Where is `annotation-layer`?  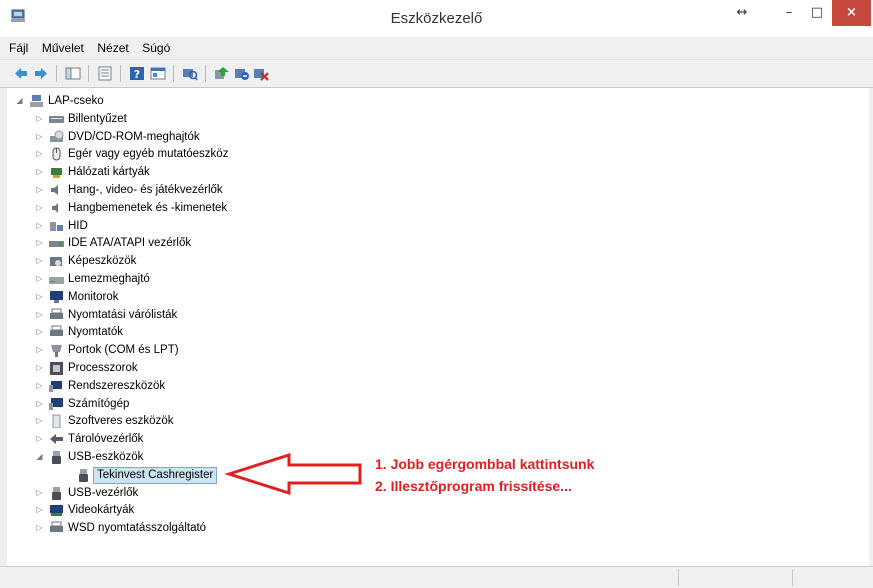 annotation-layer is located at coordinates (293, 474).